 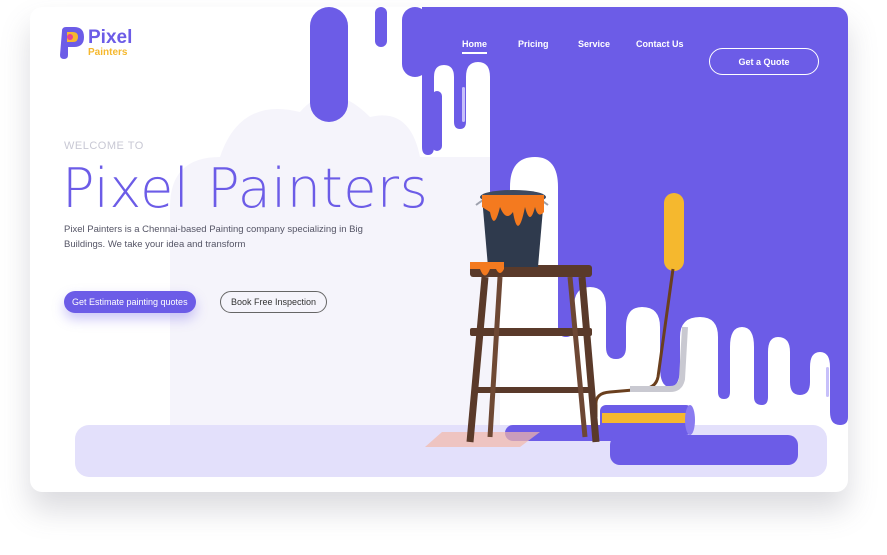 I want to click on get-estimate-button: Get Estimate painting quotes, so click(x=130, y=302).